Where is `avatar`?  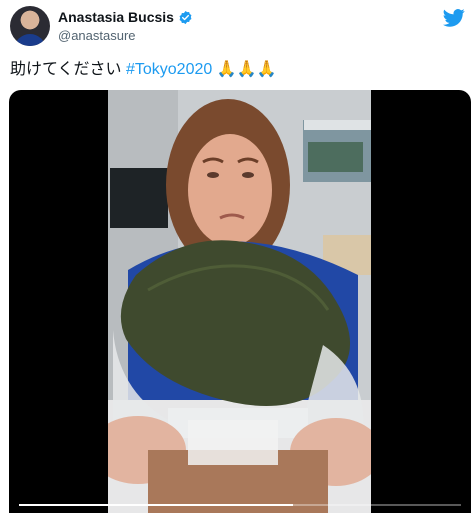
avatar is located at coordinates (30, 26).